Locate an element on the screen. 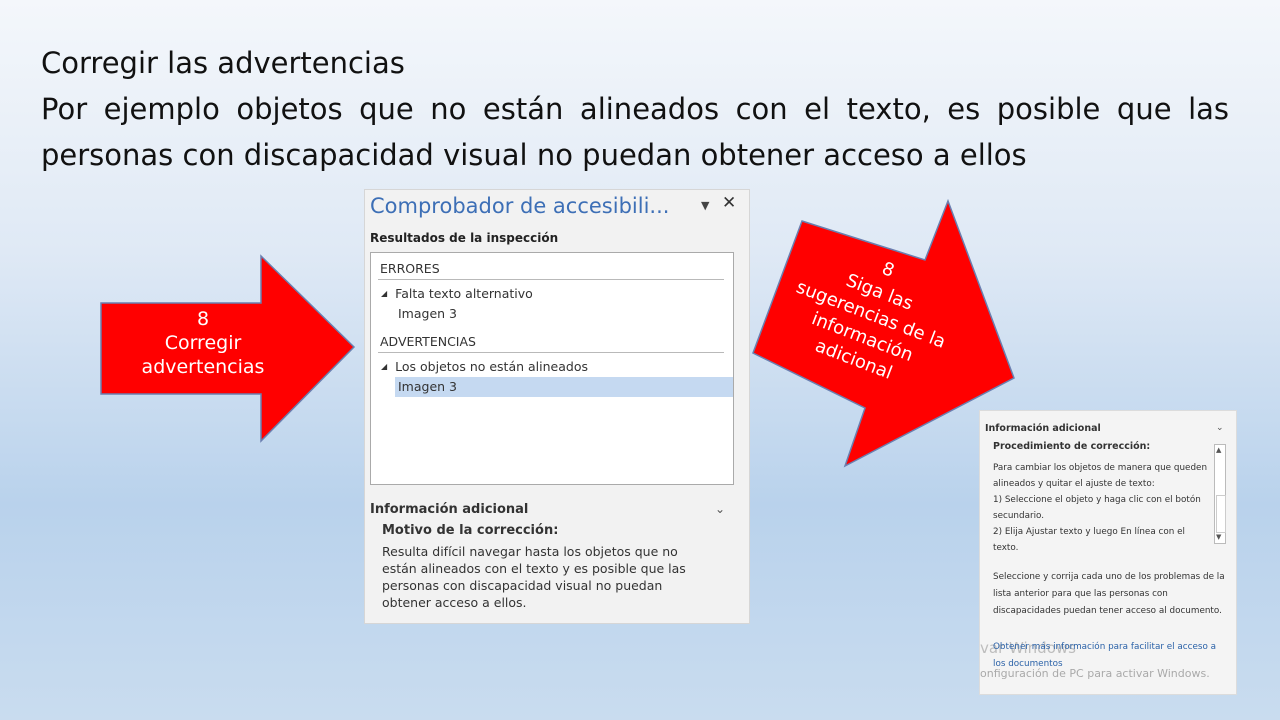 The image size is (1280, 720). scroll-thumb is located at coordinates (1221, 514).